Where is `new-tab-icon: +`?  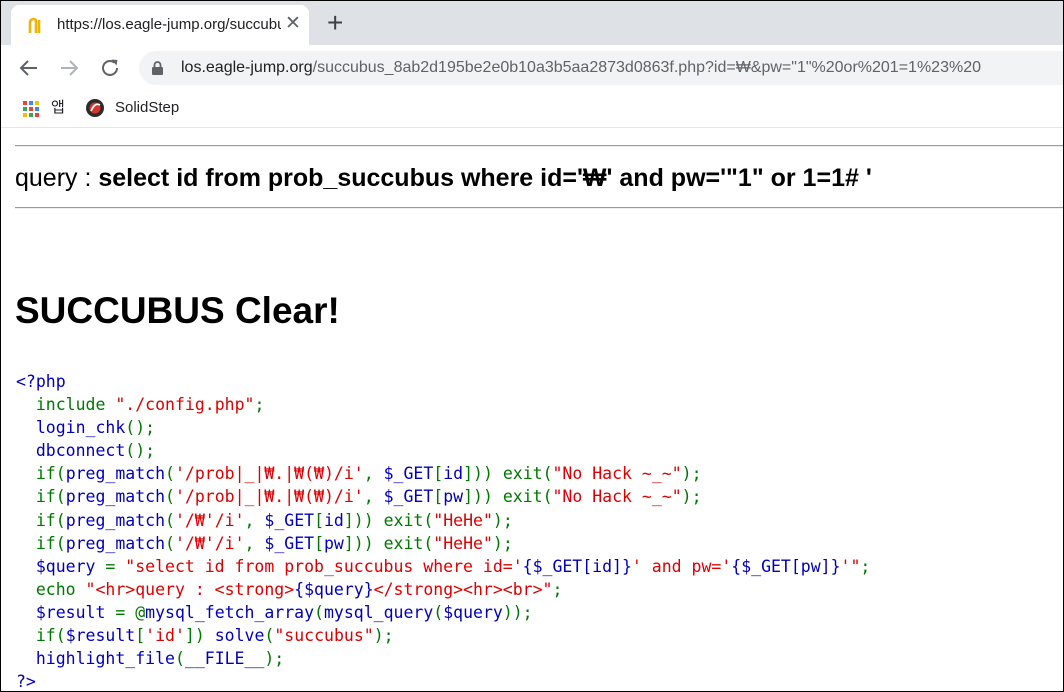
new-tab-icon: + is located at coordinates (335, 23).